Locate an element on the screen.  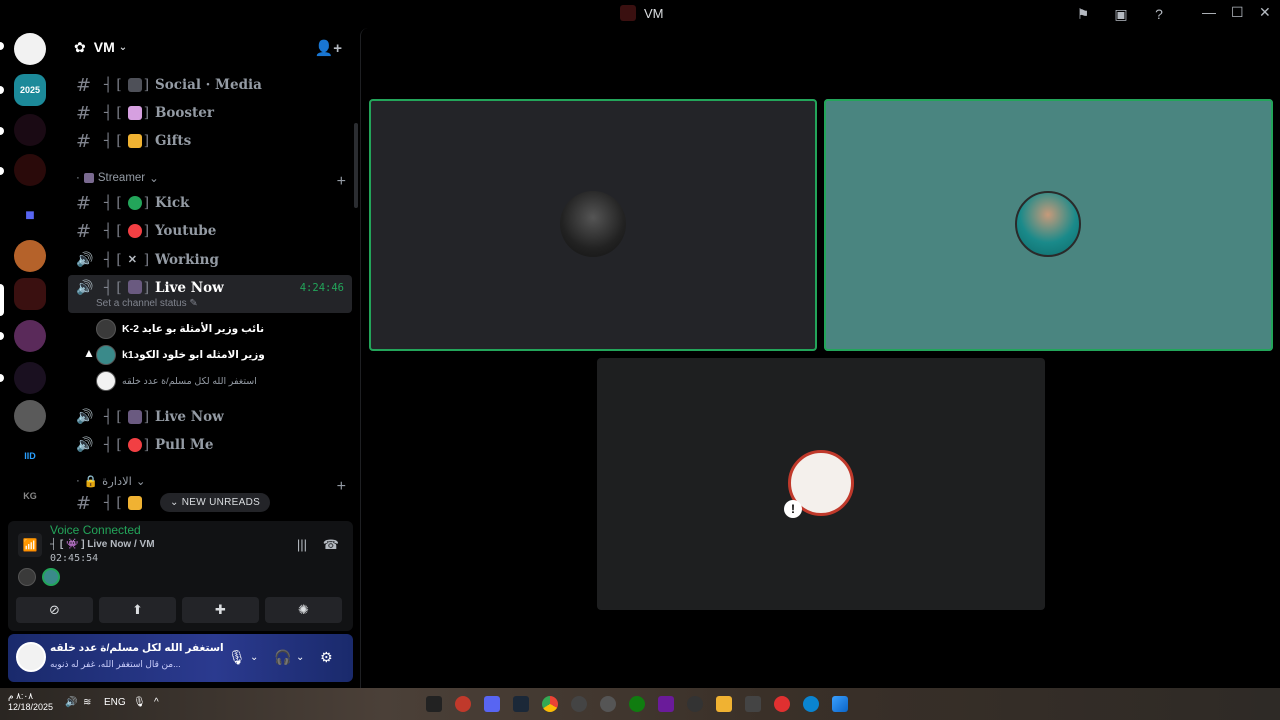
soundboard-icon: ✺ is located at coordinates (303, 609).